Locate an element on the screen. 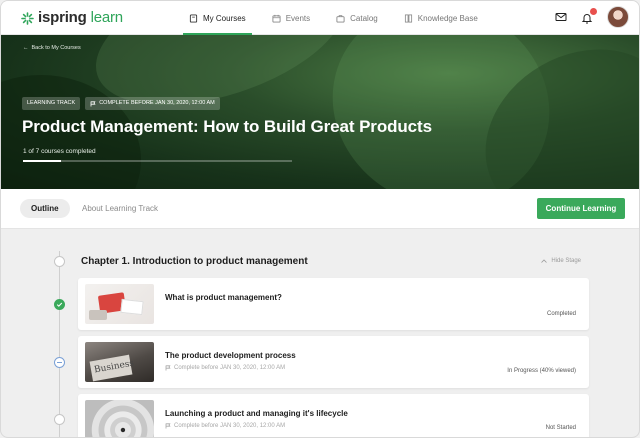 The width and height of the screenshot is (640, 438). library-icon is located at coordinates (408, 18).